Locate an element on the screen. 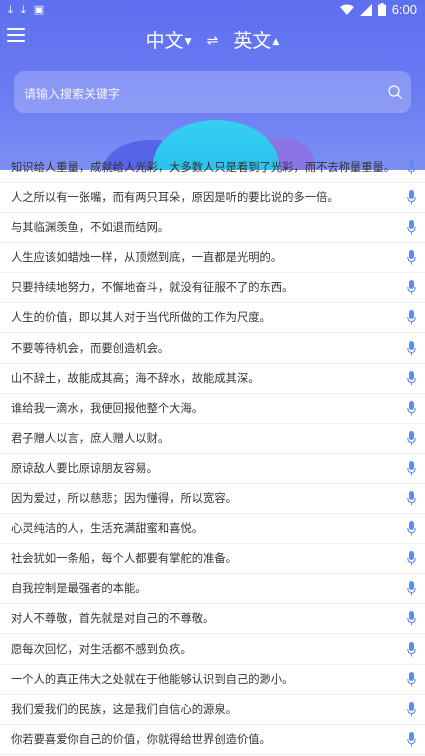 Image resolution: width=425 pixels, height=756 pixels. quote-text: 因为爱过，所以慈悲；因为懂得，所以宽容。 is located at coordinates (124, 499).